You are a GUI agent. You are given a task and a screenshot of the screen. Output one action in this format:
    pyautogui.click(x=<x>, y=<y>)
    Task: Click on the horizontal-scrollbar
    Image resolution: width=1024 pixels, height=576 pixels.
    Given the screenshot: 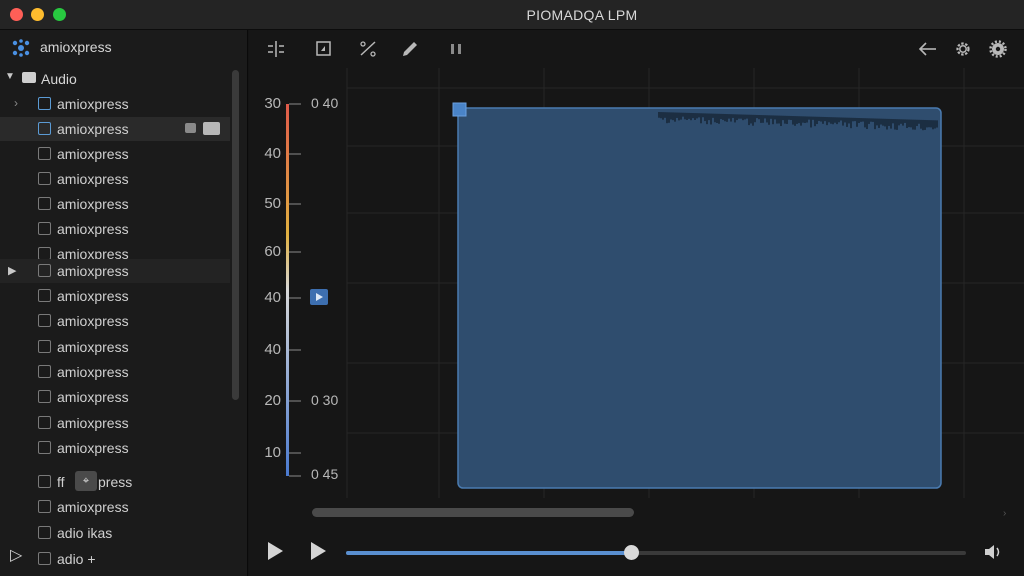 What is the action you would take?
    pyautogui.click(x=473, y=512)
    